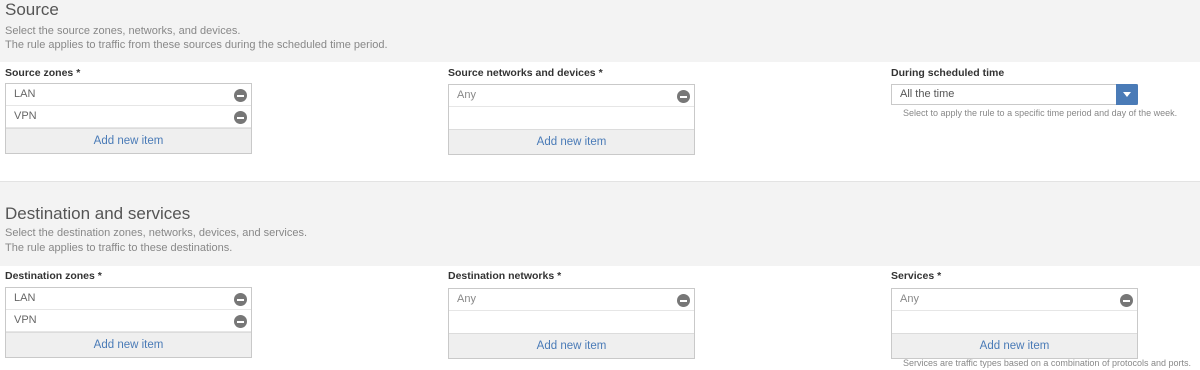  I want to click on source-zones-label: Source zones *, so click(42, 73).